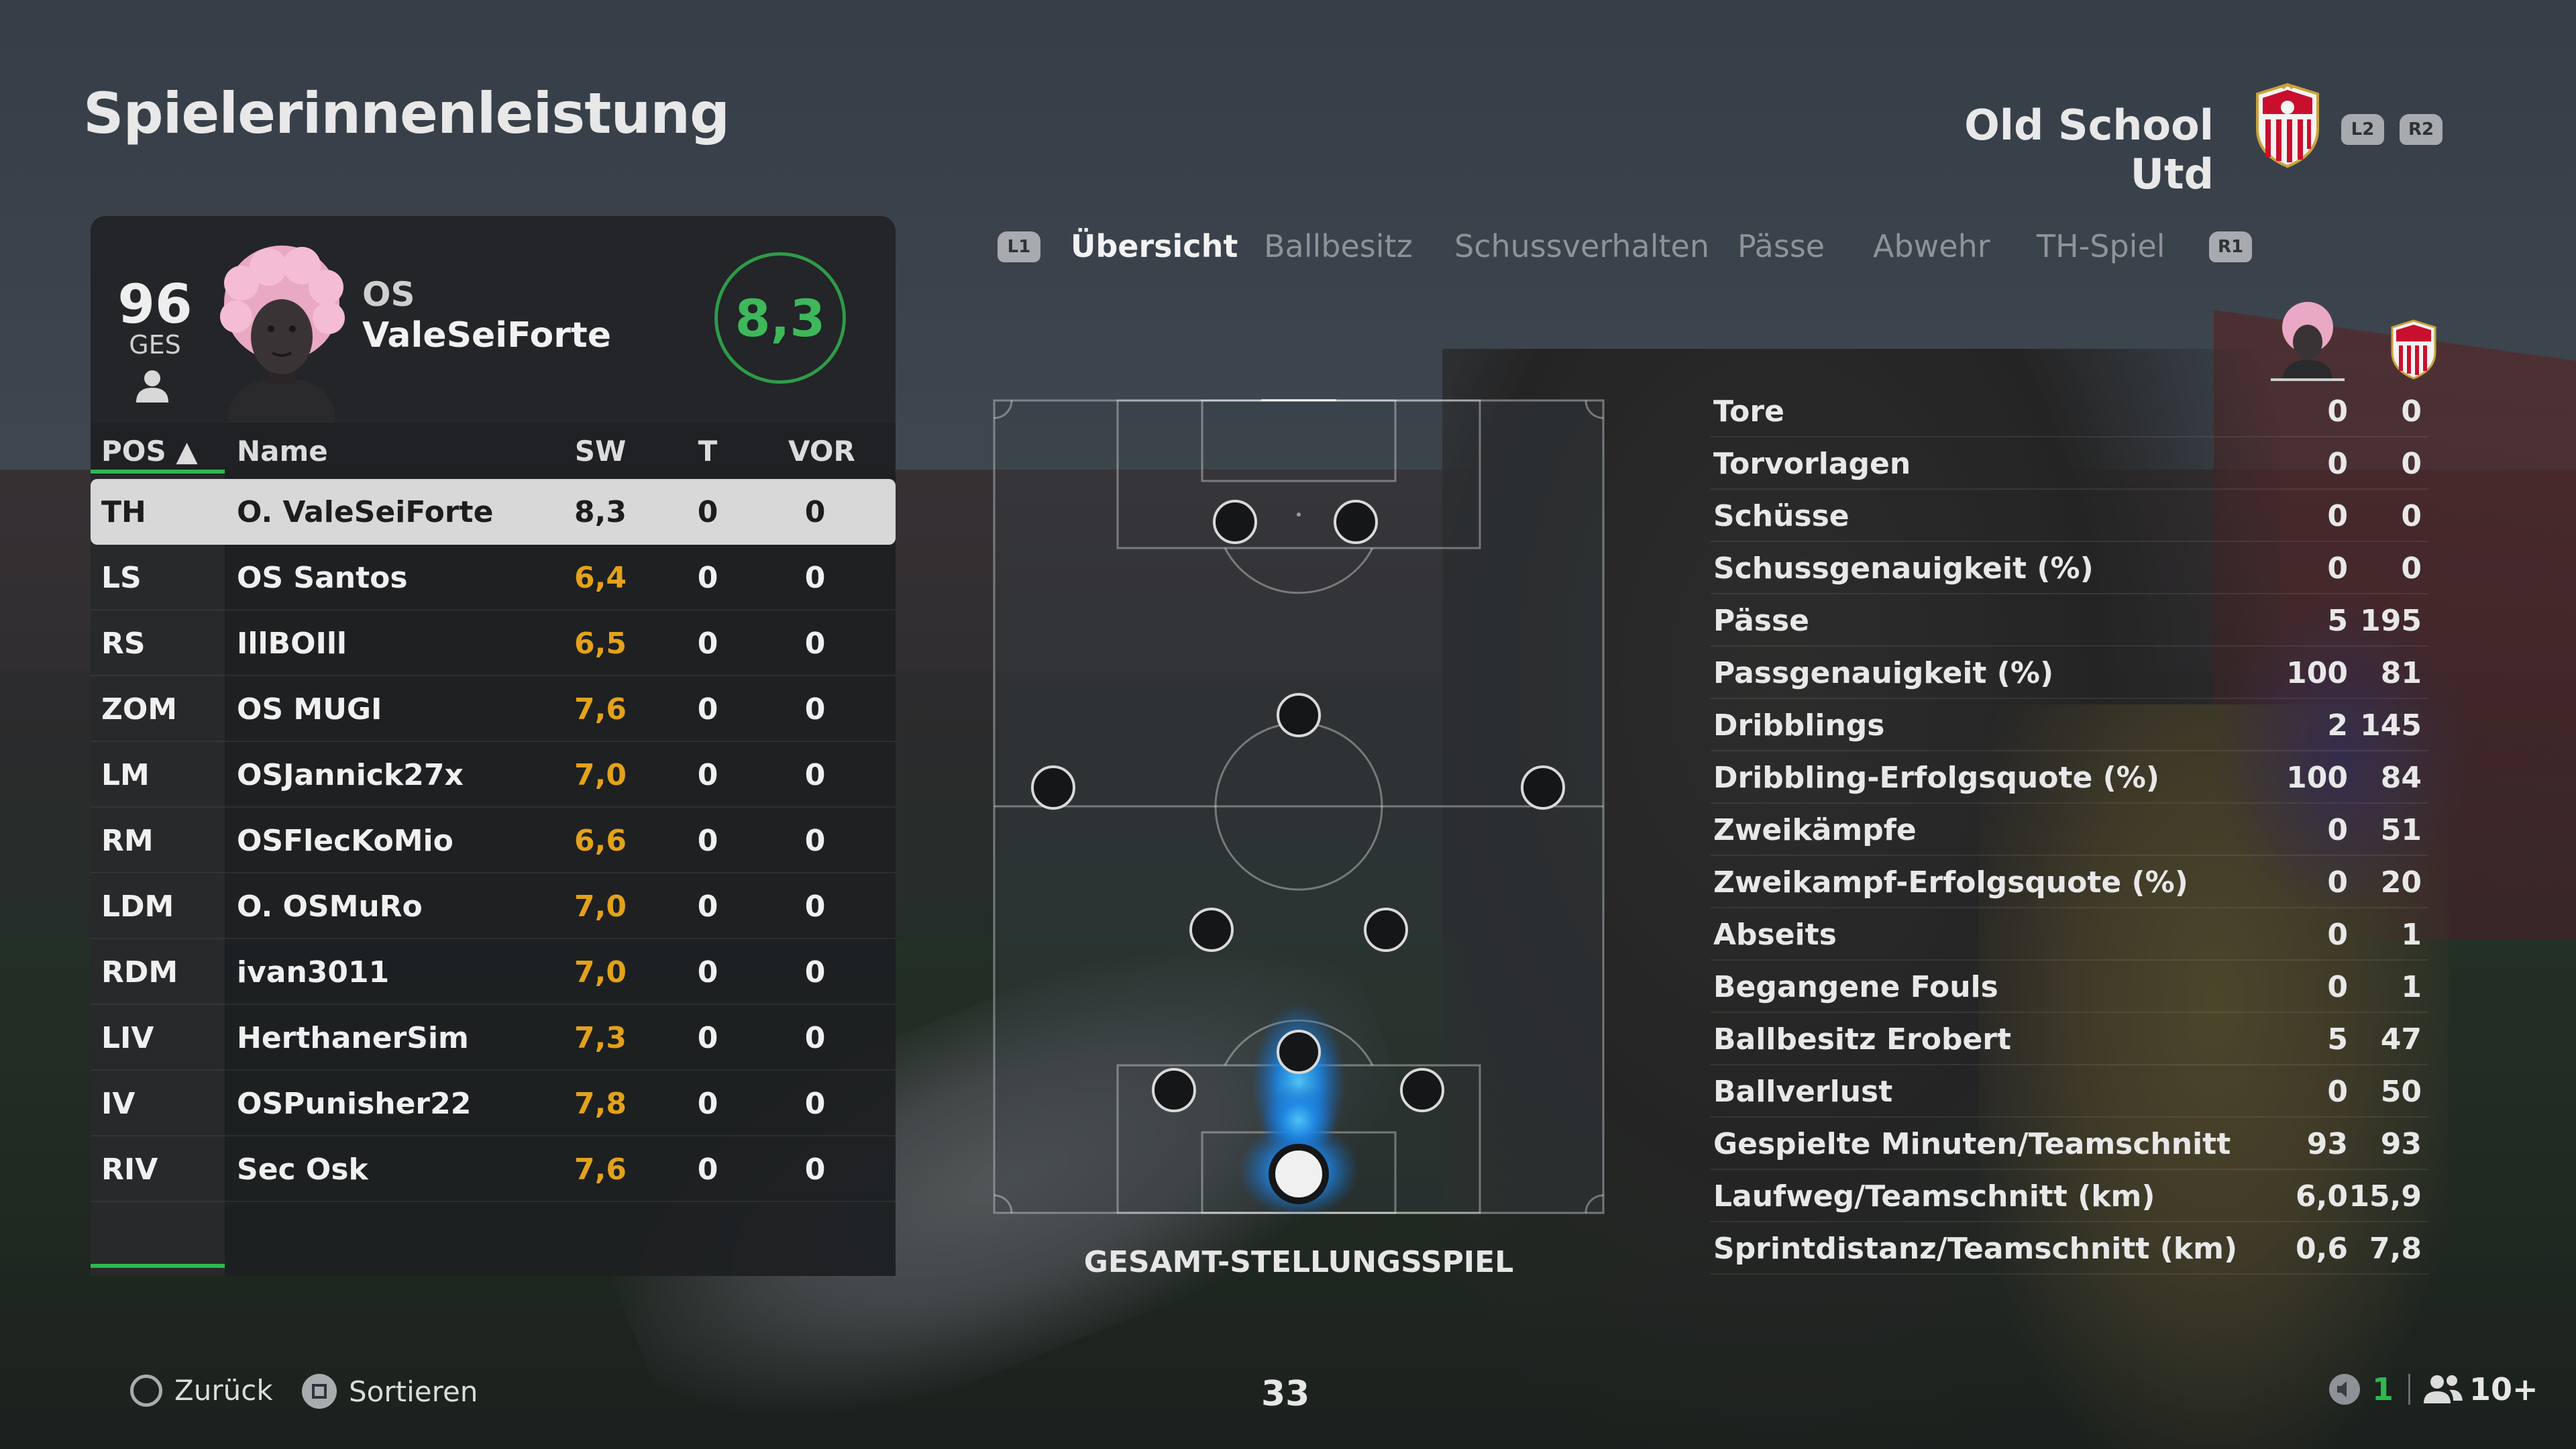 The width and height of the screenshot is (2576, 1449). Describe the element at coordinates (2362, 129) in the screenshot. I see `l2-button: L2` at that location.